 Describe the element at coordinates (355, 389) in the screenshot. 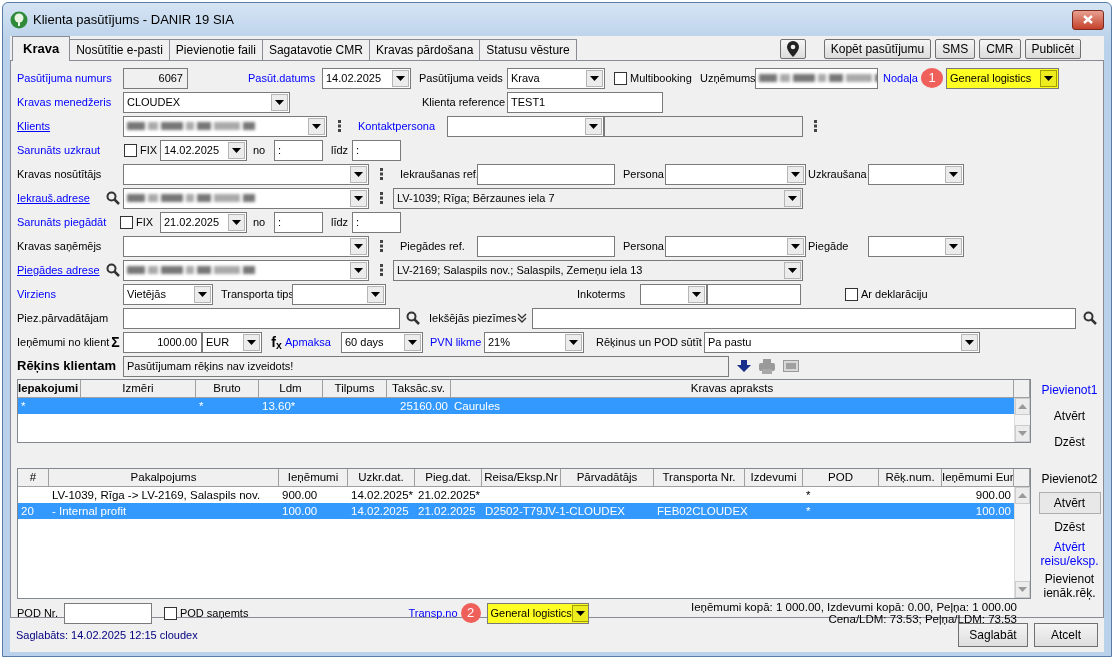

I see `column-header: Tilpums` at that location.